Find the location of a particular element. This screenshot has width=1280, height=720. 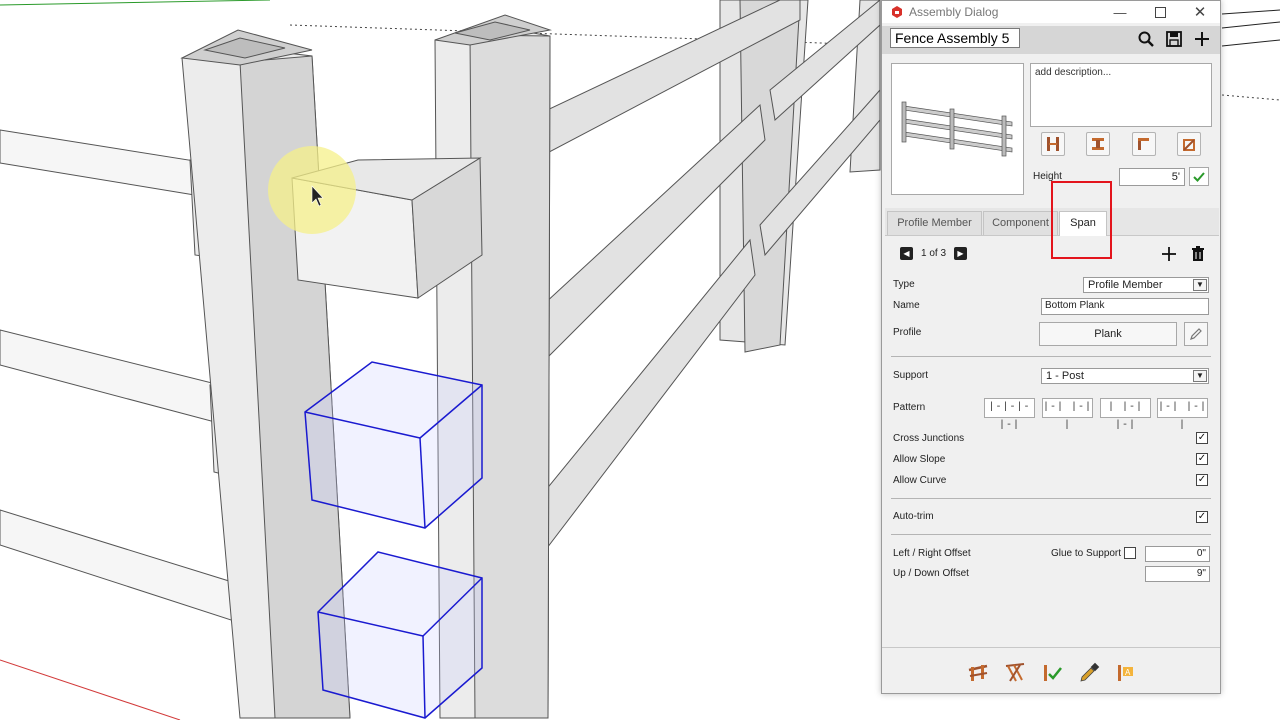

assembly-name-input is located at coordinates (955, 38).